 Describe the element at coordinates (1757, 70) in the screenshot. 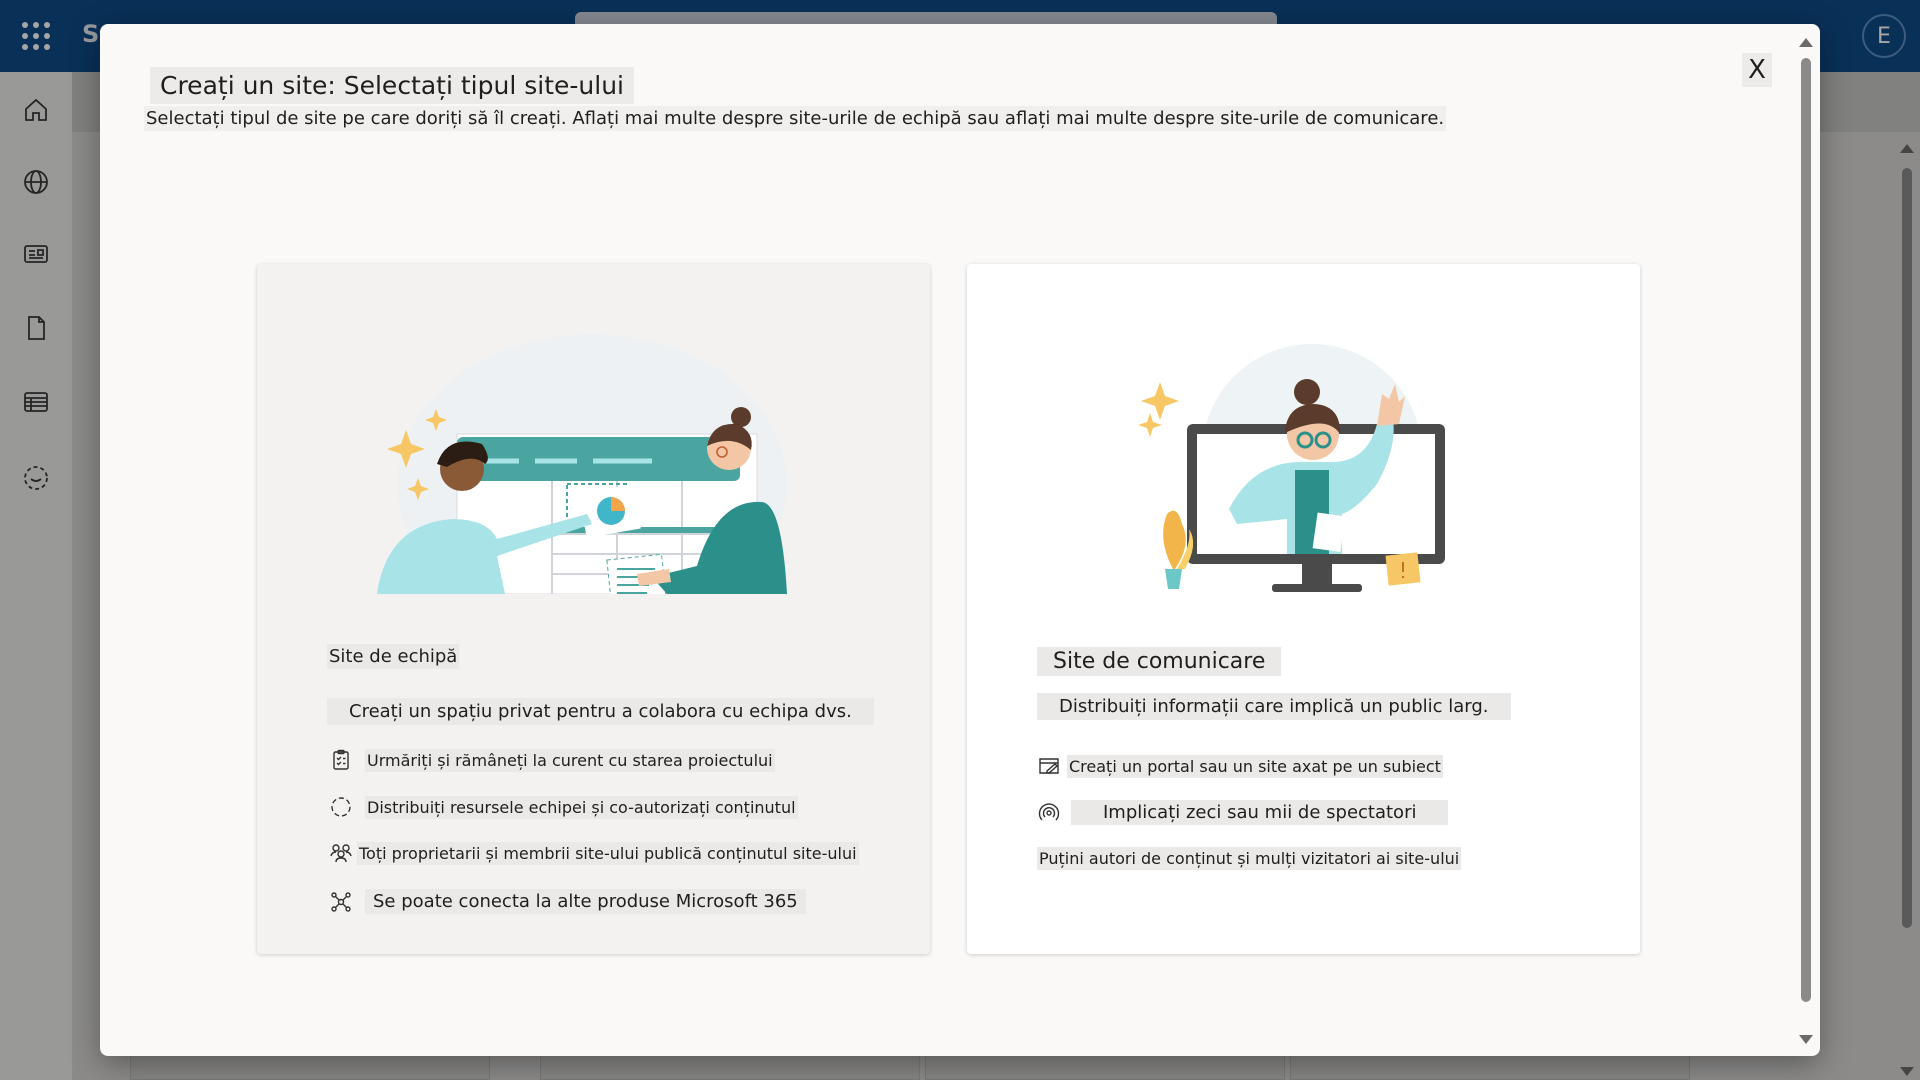

I see `close-button: X` at that location.